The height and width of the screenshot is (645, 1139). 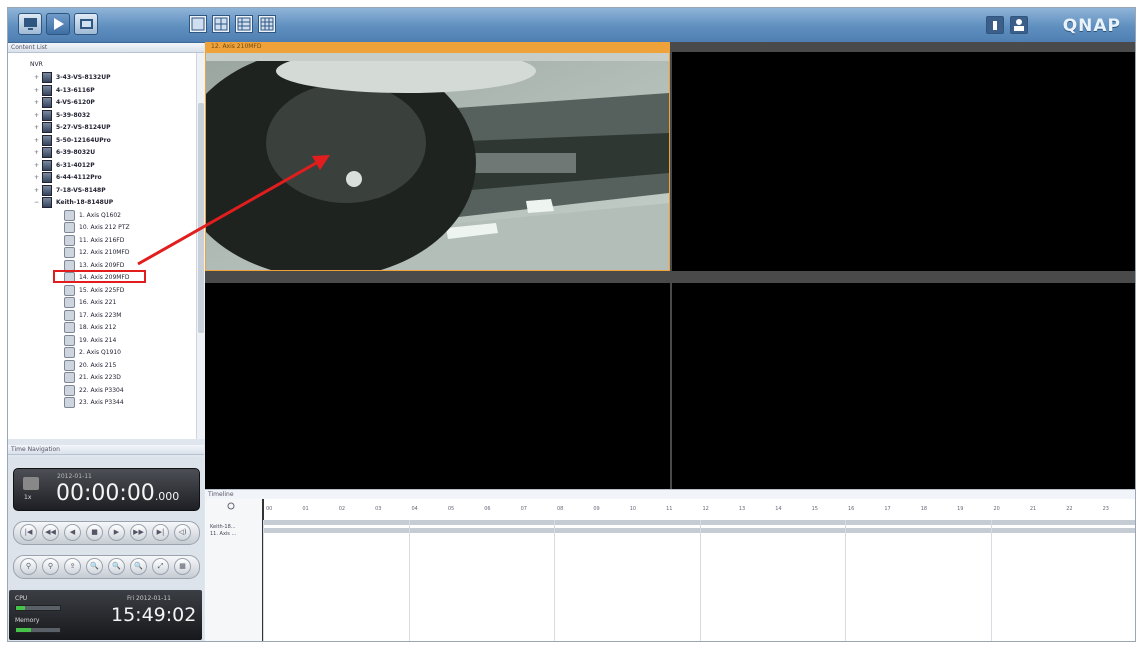 I want to click on tree-camera-item: 16. Axis 221, so click(x=90, y=303).